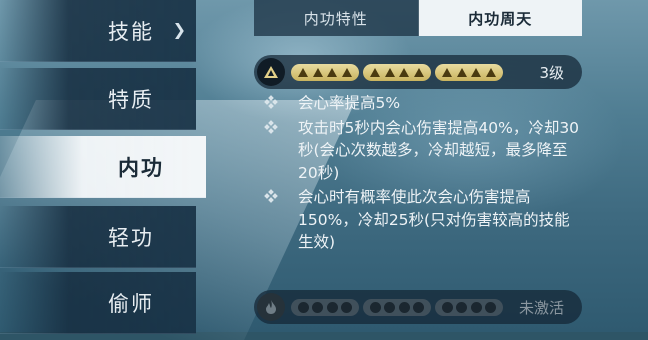 Image resolution: width=648 pixels, height=340 pixels. Describe the element at coordinates (336, 18) in the screenshot. I see `tab-inner-traits: 内功特性` at that location.